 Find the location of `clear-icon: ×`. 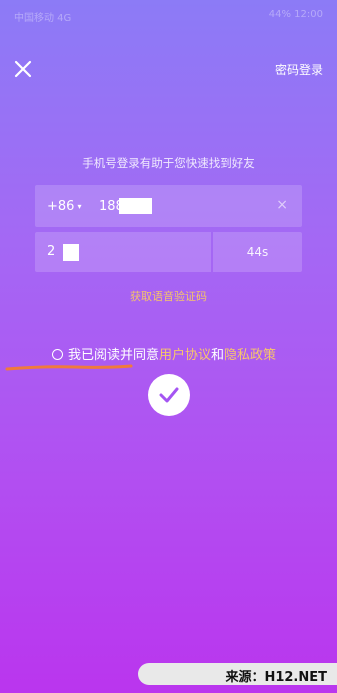

clear-icon: × is located at coordinates (282, 205).